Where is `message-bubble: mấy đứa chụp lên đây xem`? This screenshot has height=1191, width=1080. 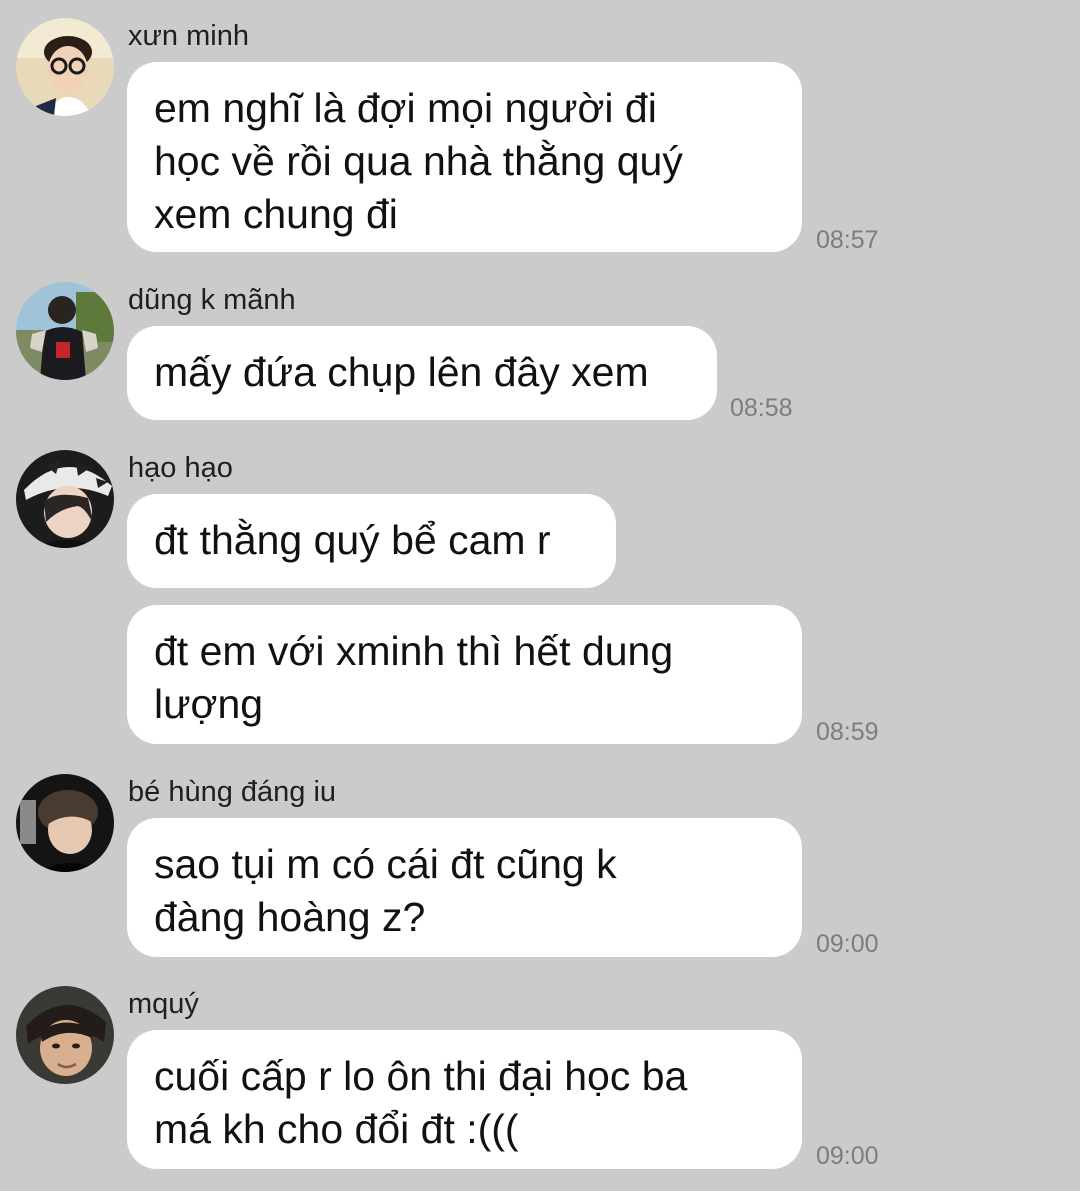
message-bubble: mấy đứa chụp lên đây xem is located at coordinates (422, 373).